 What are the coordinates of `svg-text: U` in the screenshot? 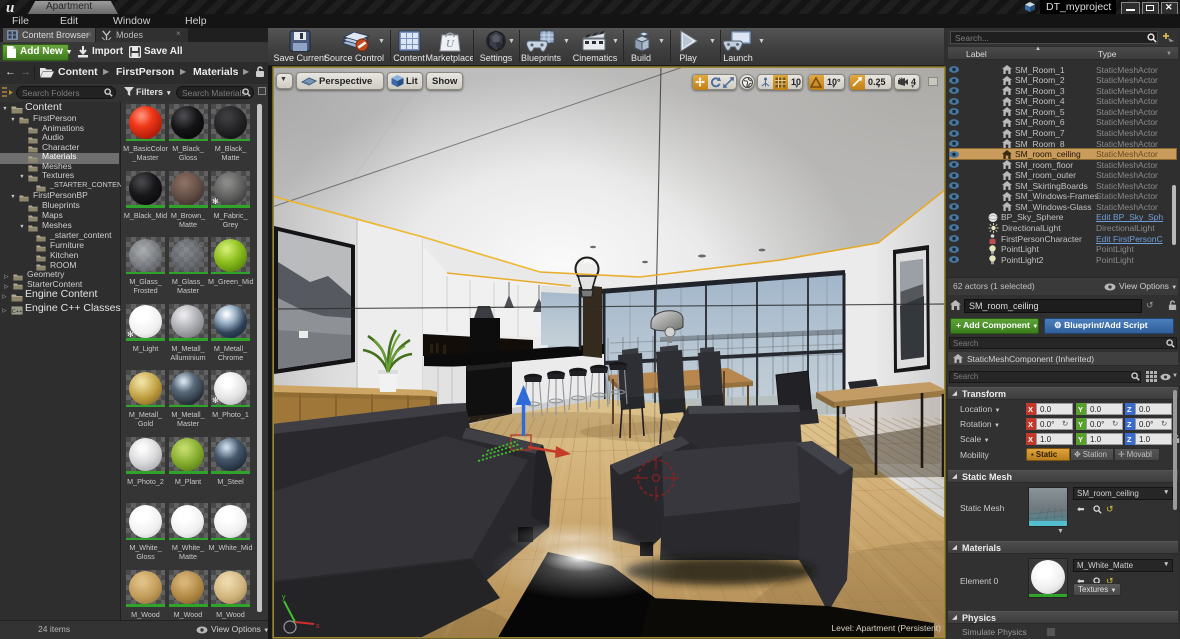 It's located at (450, 44).